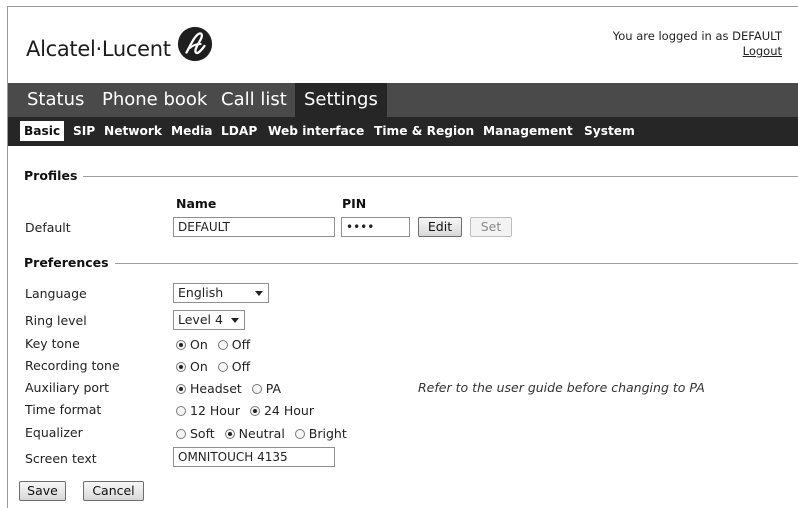  I want to click on equalizer-neutral-radio, so click(229, 434).